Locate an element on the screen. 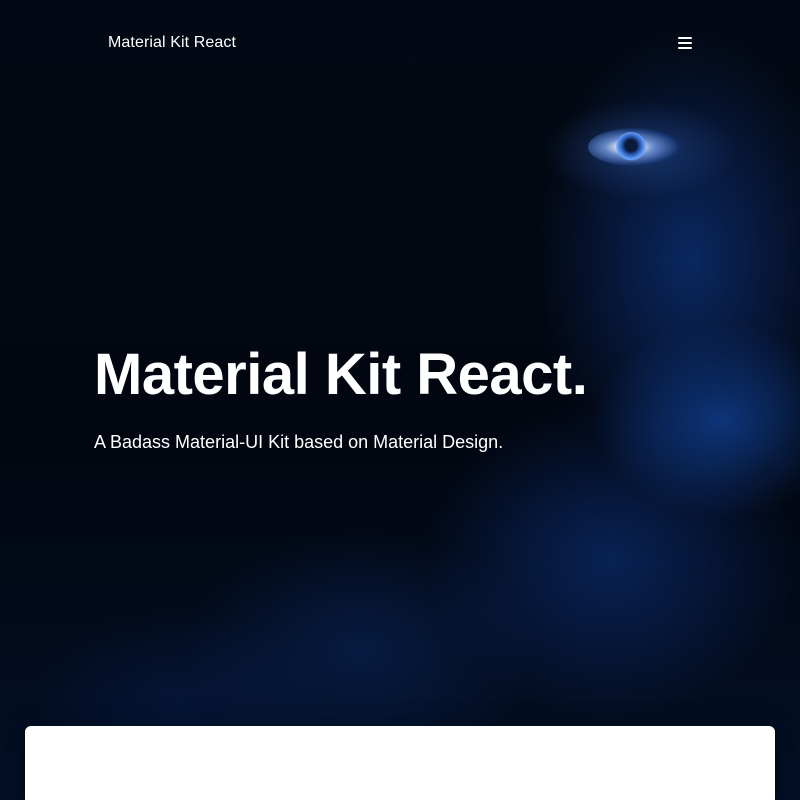 This screenshot has width=800, height=800. menu-button is located at coordinates (685, 43).